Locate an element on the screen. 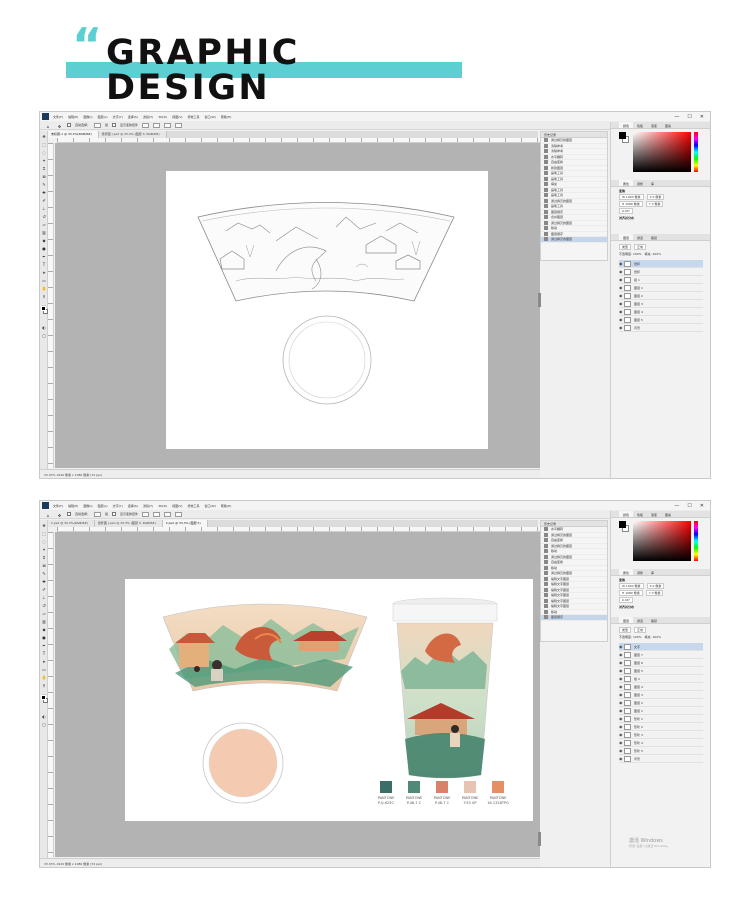 This screenshot has height=907, width=750. layer-row: ◉ 形状 5 is located at coordinates (661, 751).